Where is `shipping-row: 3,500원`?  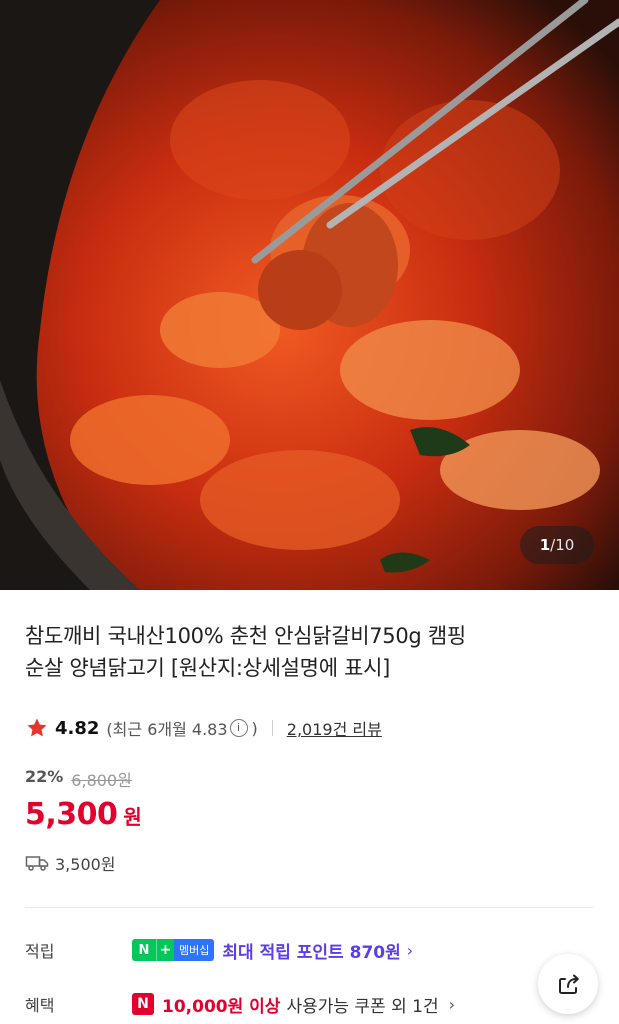
shipping-row: 3,500원 is located at coordinates (70, 863).